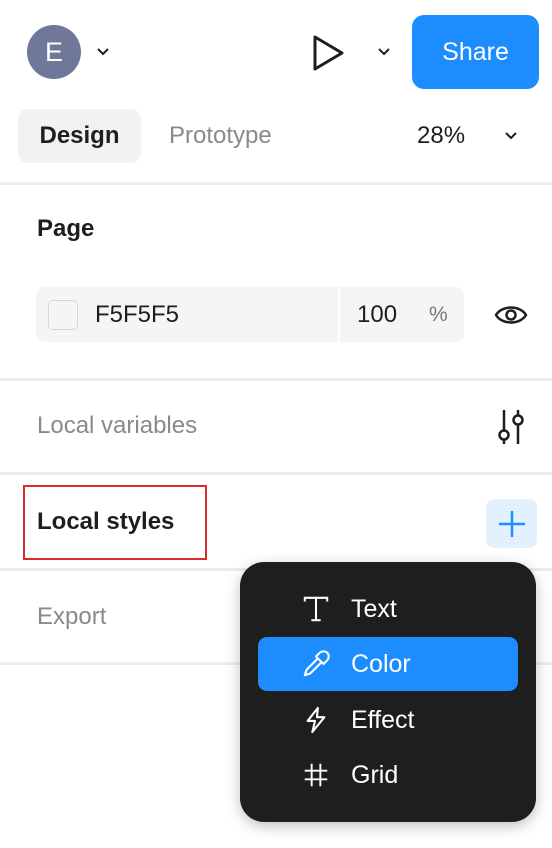 This screenshot has width=552, height=848. I want to click on tab-prototype: Prototype, so click(220, 136).